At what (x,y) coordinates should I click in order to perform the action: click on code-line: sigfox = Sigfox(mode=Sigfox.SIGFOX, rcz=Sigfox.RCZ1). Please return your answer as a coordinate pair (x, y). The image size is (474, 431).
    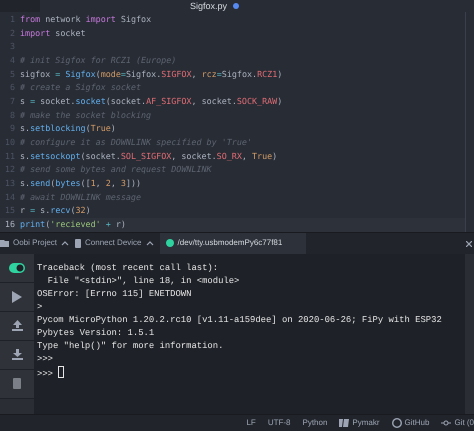
    Looking at the image, I should click on (151, 74).